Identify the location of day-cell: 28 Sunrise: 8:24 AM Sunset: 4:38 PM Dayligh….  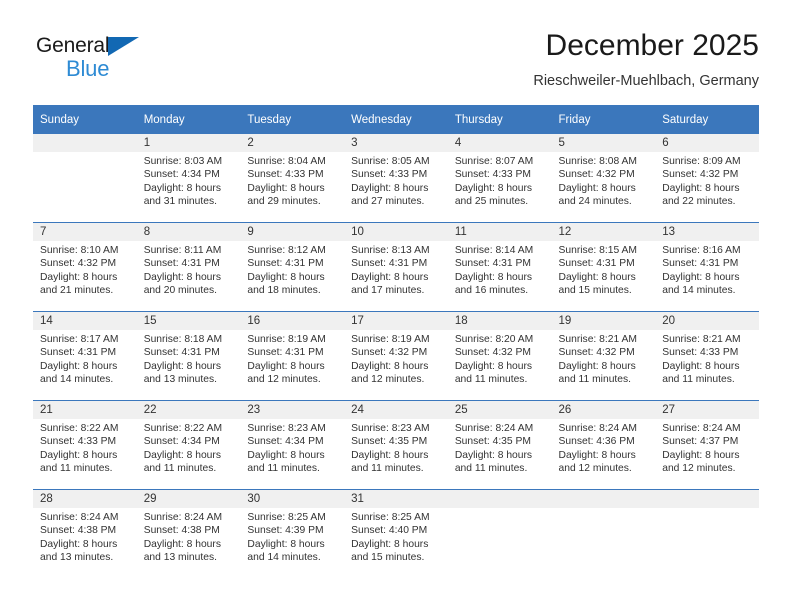
(85, 534).